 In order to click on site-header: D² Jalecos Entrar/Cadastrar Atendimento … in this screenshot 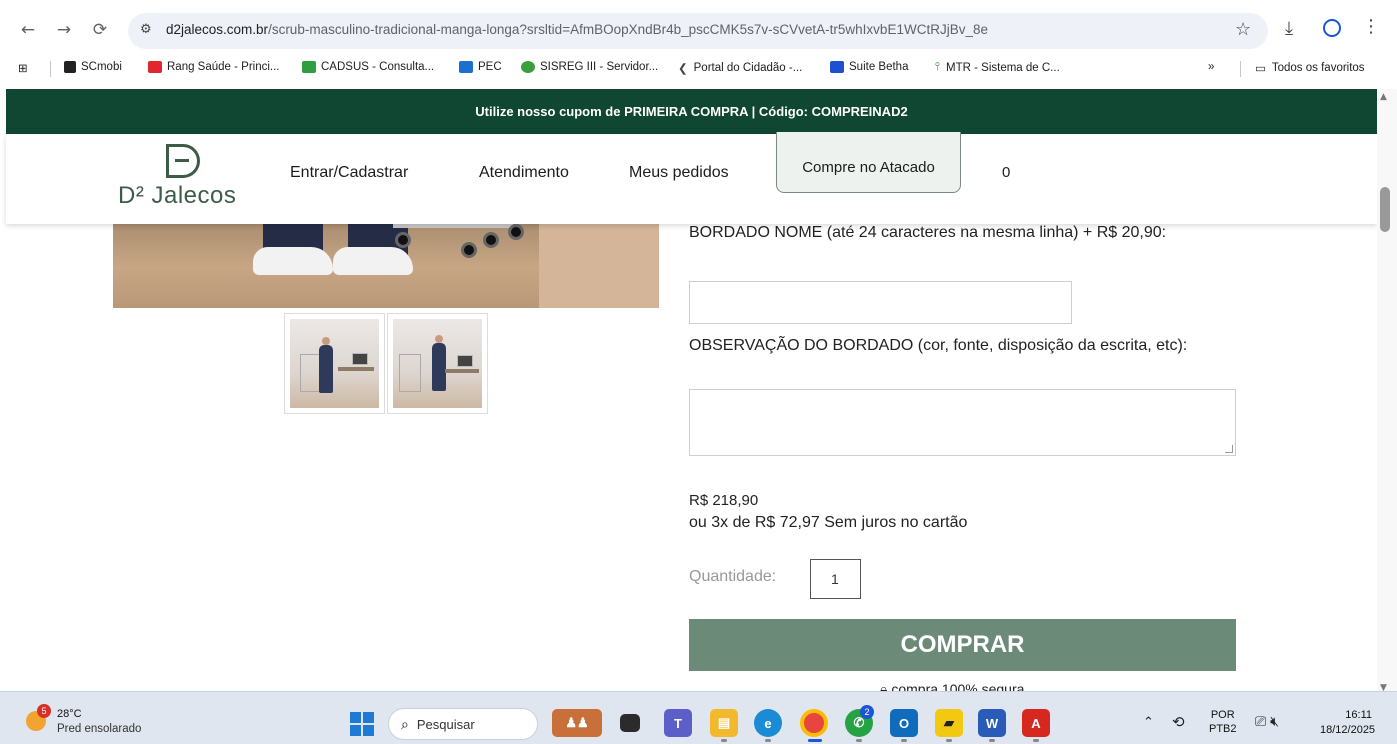, I will do `click(691, 178)`.